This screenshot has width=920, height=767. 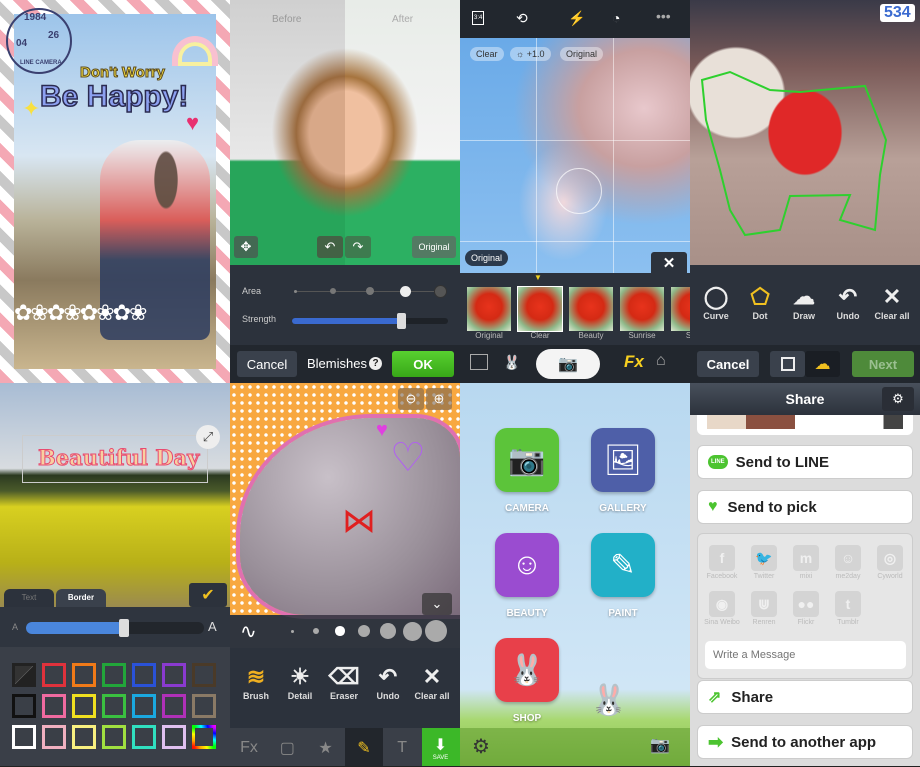 What do you see at coordinates (848, 604) in the screenshot?
I see `tumblr-button: t` at bounding box center [848, 604].